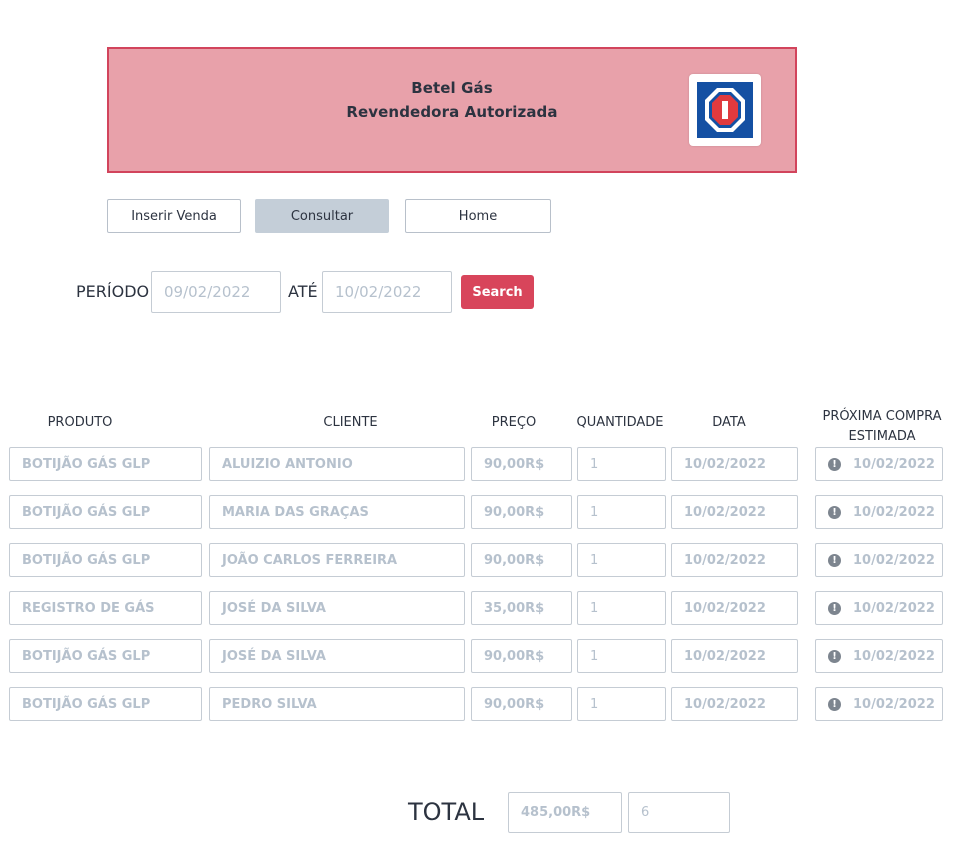 Image resolution: width=956 pixels, height=848 pixels. I want to click on header-cliente: CLIENTE, so click(350, 422).